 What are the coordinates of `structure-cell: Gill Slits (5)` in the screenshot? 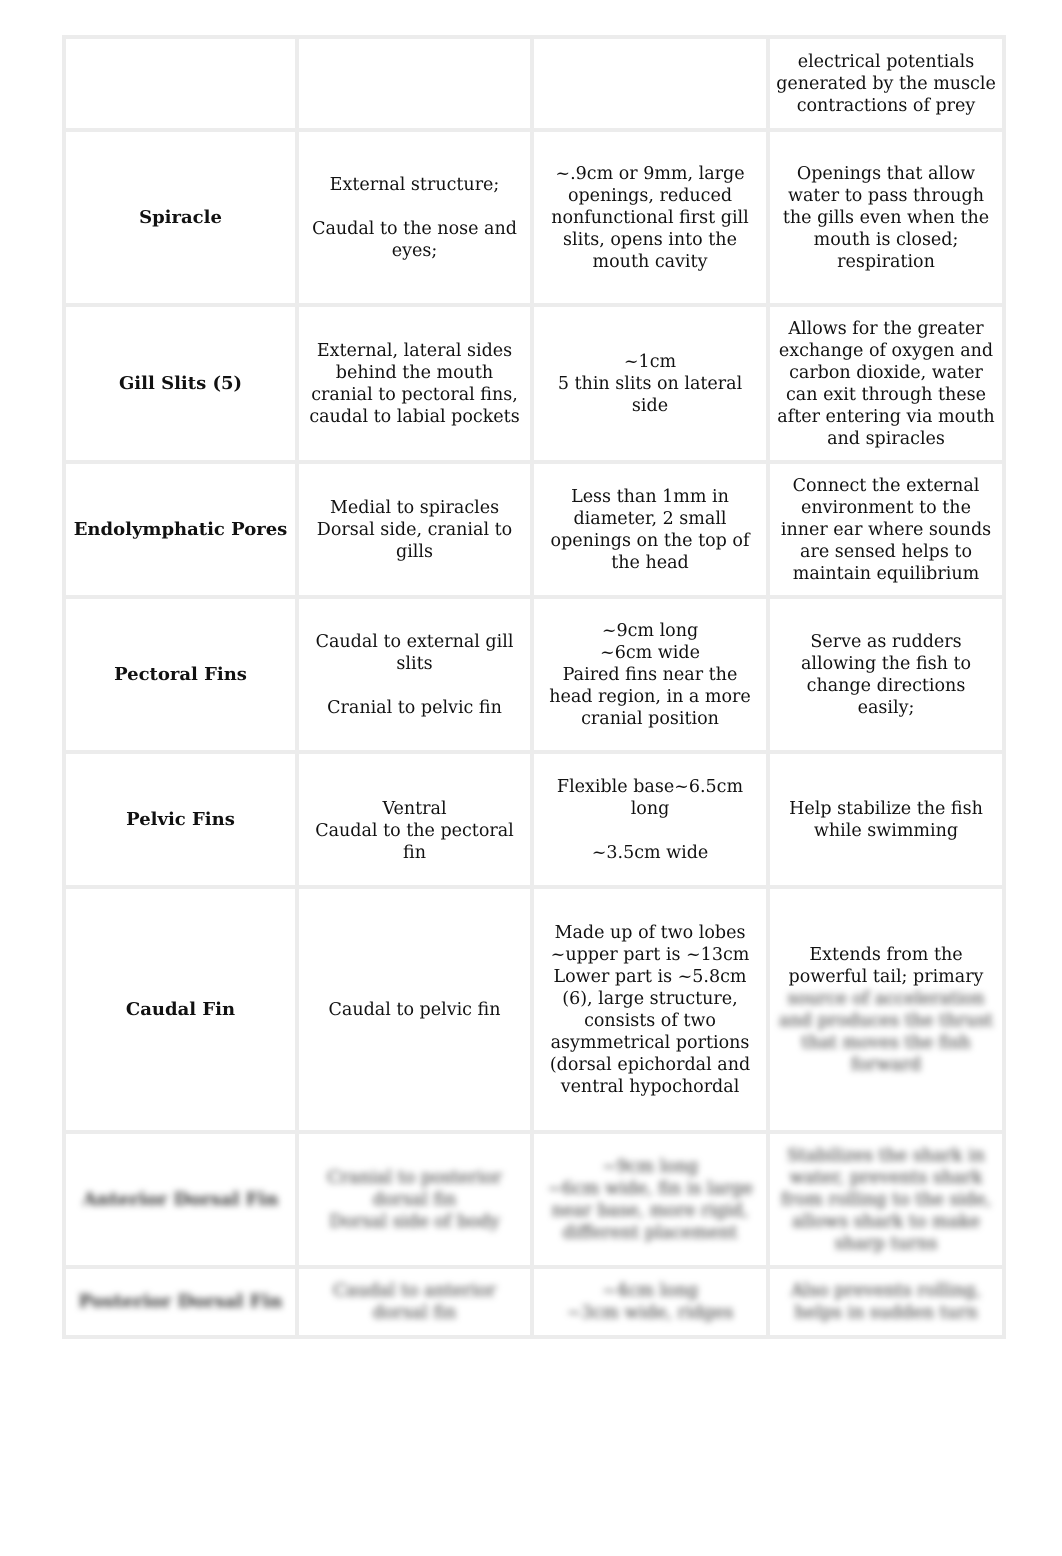 It's located at (180, 383).